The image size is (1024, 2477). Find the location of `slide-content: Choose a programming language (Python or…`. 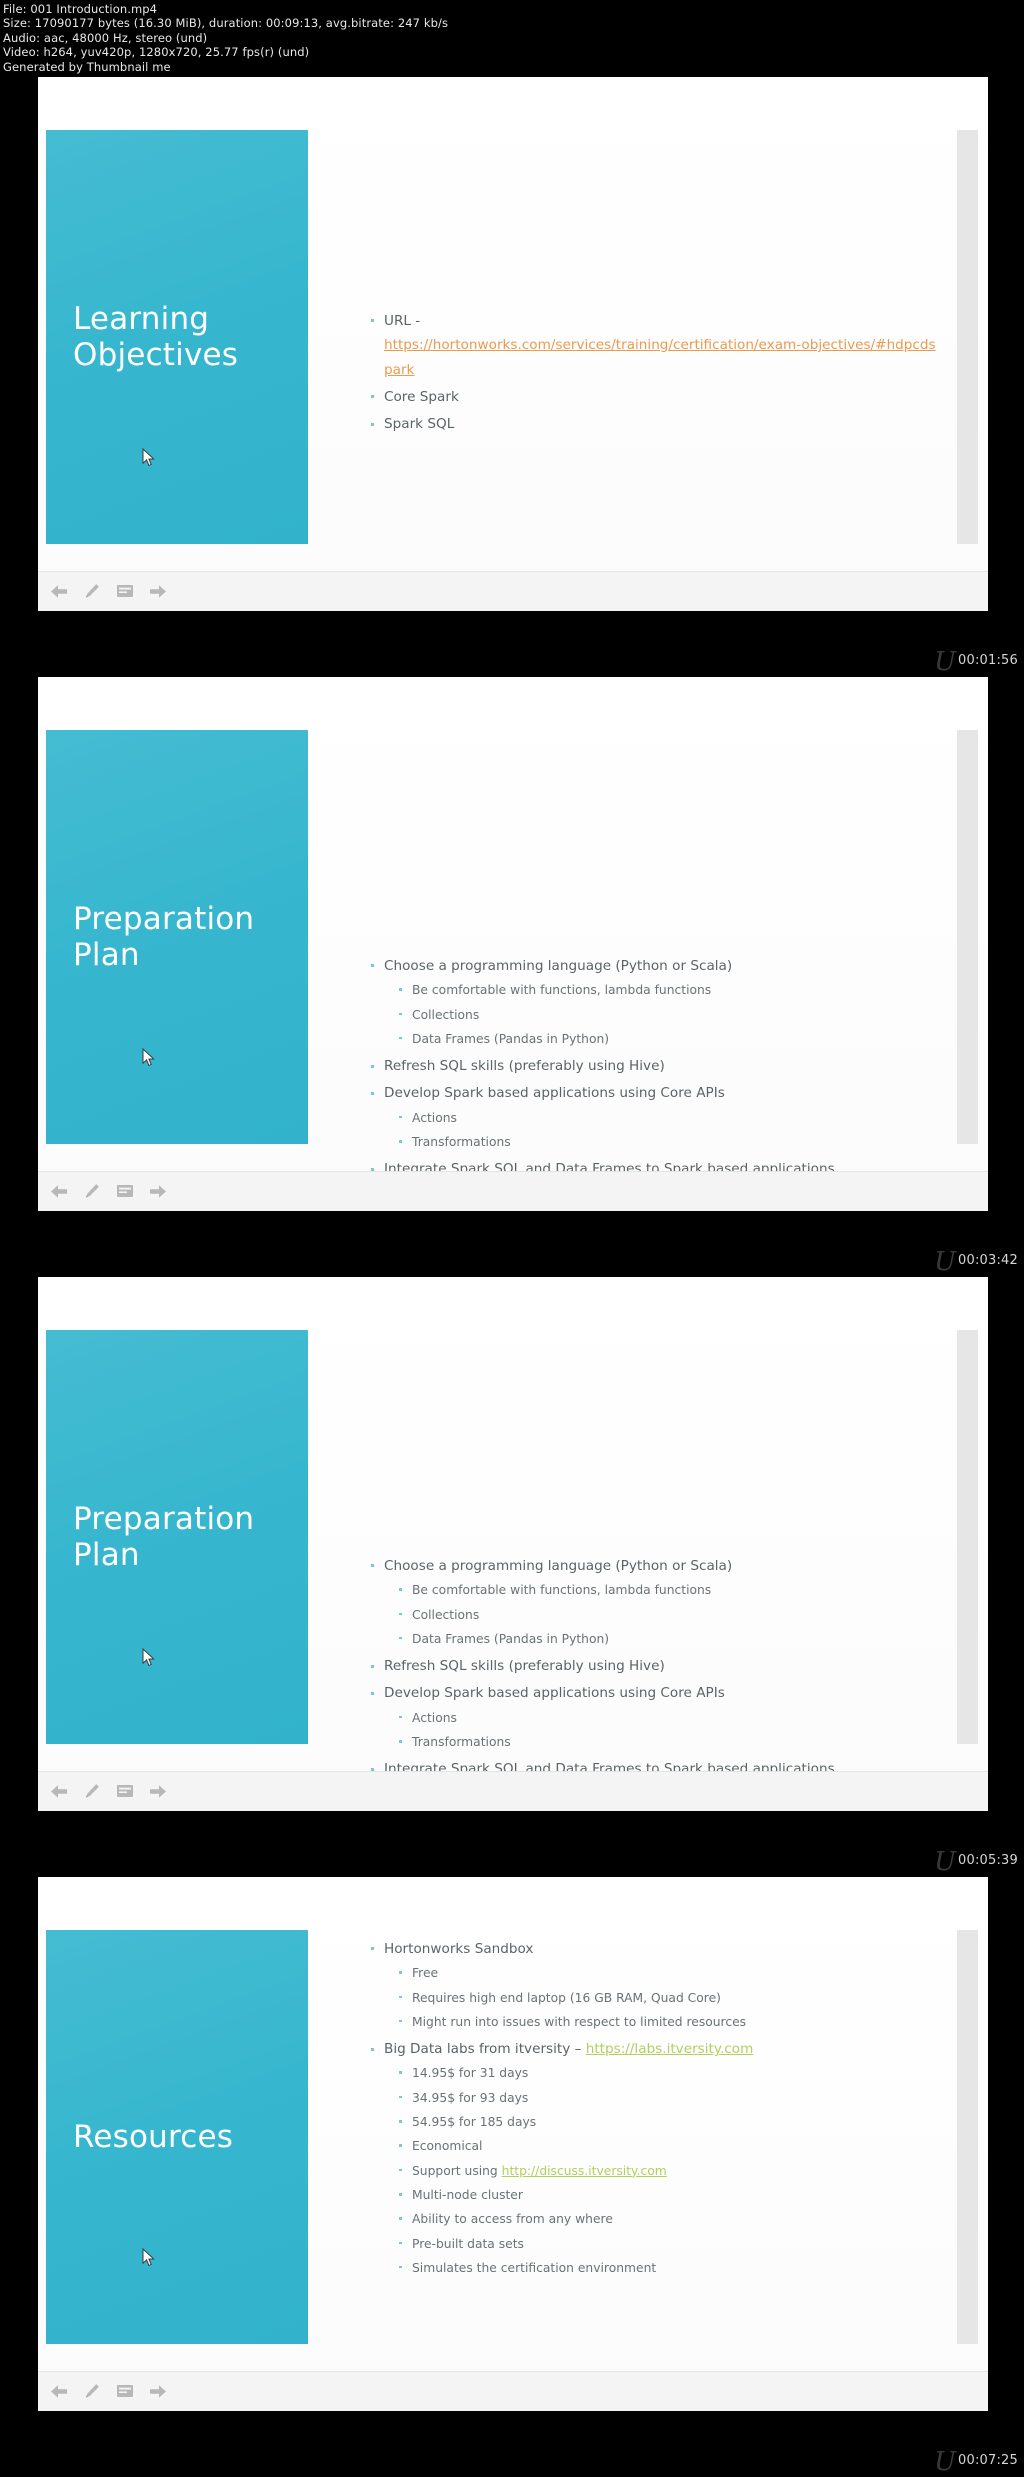

slide-content: Choose a programming language (Python or… is located at coordinates (653, 944).